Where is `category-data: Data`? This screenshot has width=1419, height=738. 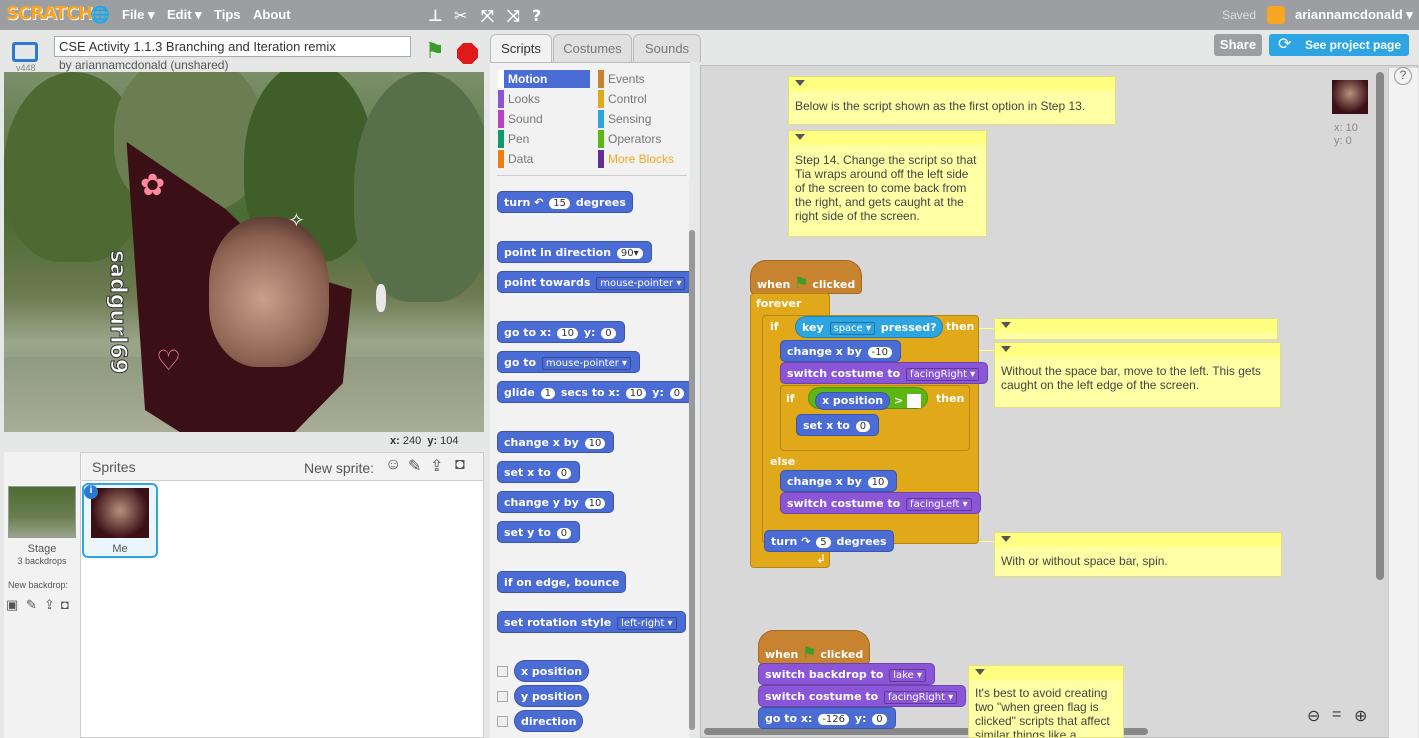 category-data: Data is located at coordinates (515, 159).